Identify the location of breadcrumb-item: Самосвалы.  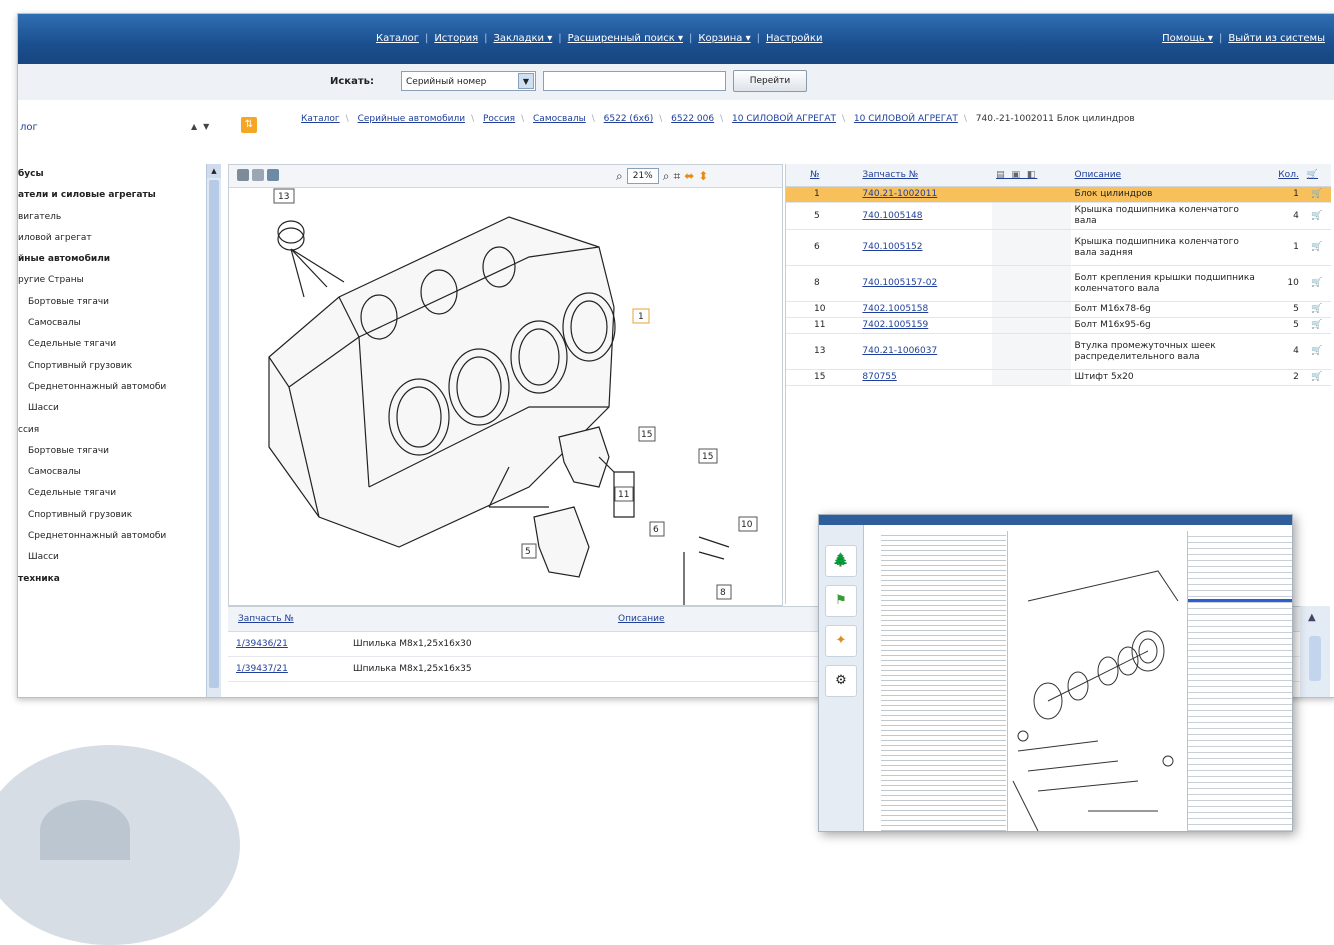
(559, 119).